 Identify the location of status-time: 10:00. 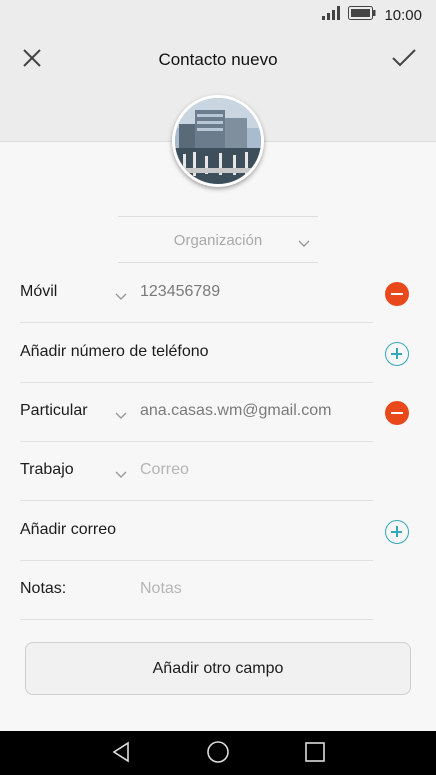
(403, 15).